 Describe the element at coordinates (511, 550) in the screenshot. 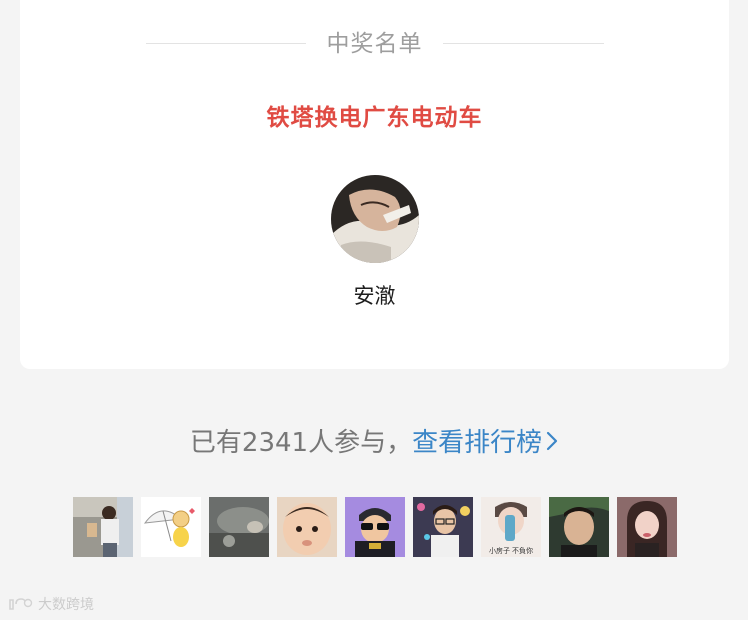

I see `avatar-caption: 小房子 不負你` at that location.